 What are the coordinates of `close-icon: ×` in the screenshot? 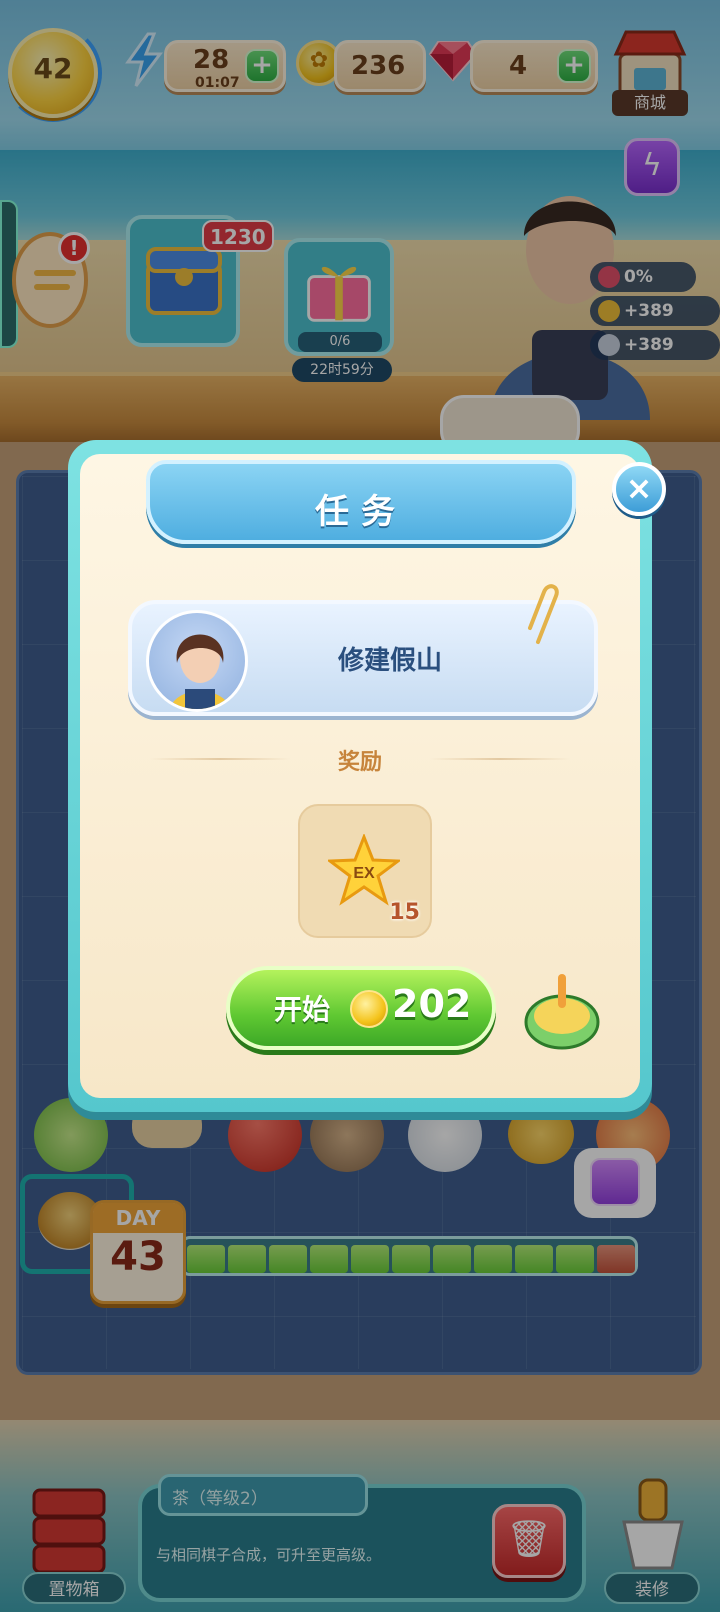 It's located at (639, 488).